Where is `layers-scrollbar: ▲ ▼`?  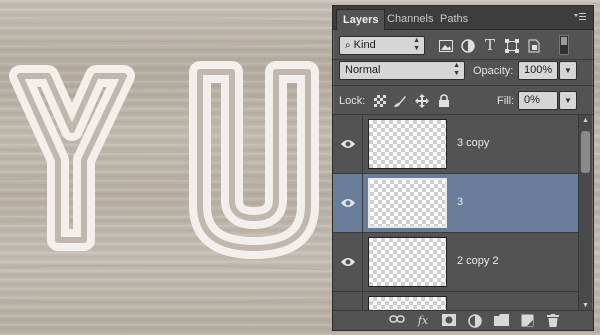 layers-scrollbar: ▲ ▼ is located at coordinates (585, 213).